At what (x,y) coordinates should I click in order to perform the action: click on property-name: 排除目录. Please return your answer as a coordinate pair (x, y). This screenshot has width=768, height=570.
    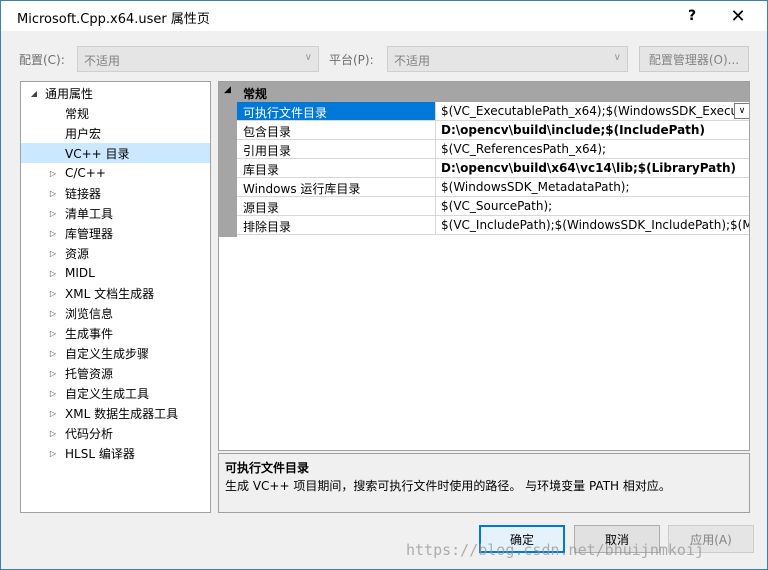
    Looking at the image, I should click on (336, 225).